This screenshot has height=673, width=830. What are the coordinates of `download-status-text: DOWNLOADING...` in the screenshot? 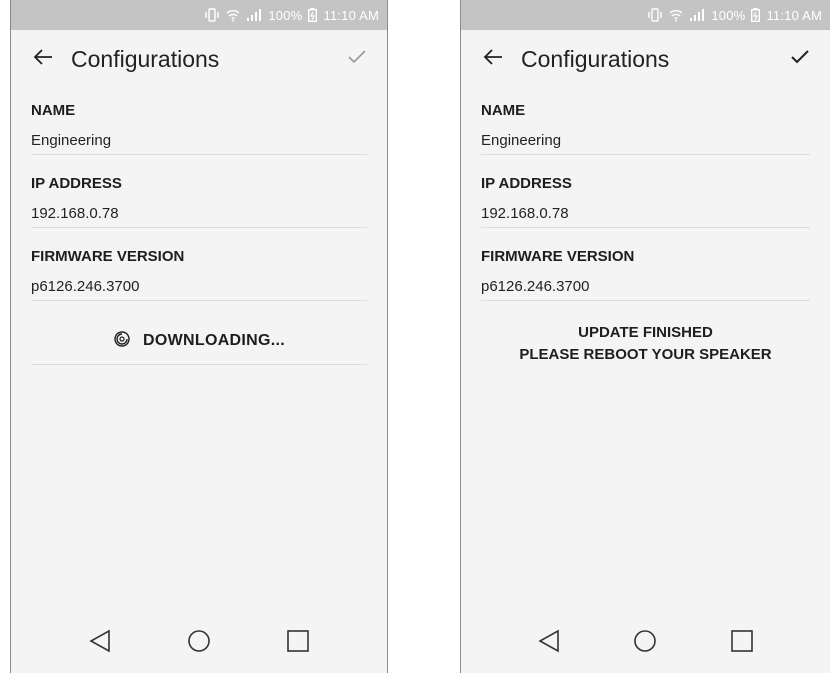 It's located at (214, 340).